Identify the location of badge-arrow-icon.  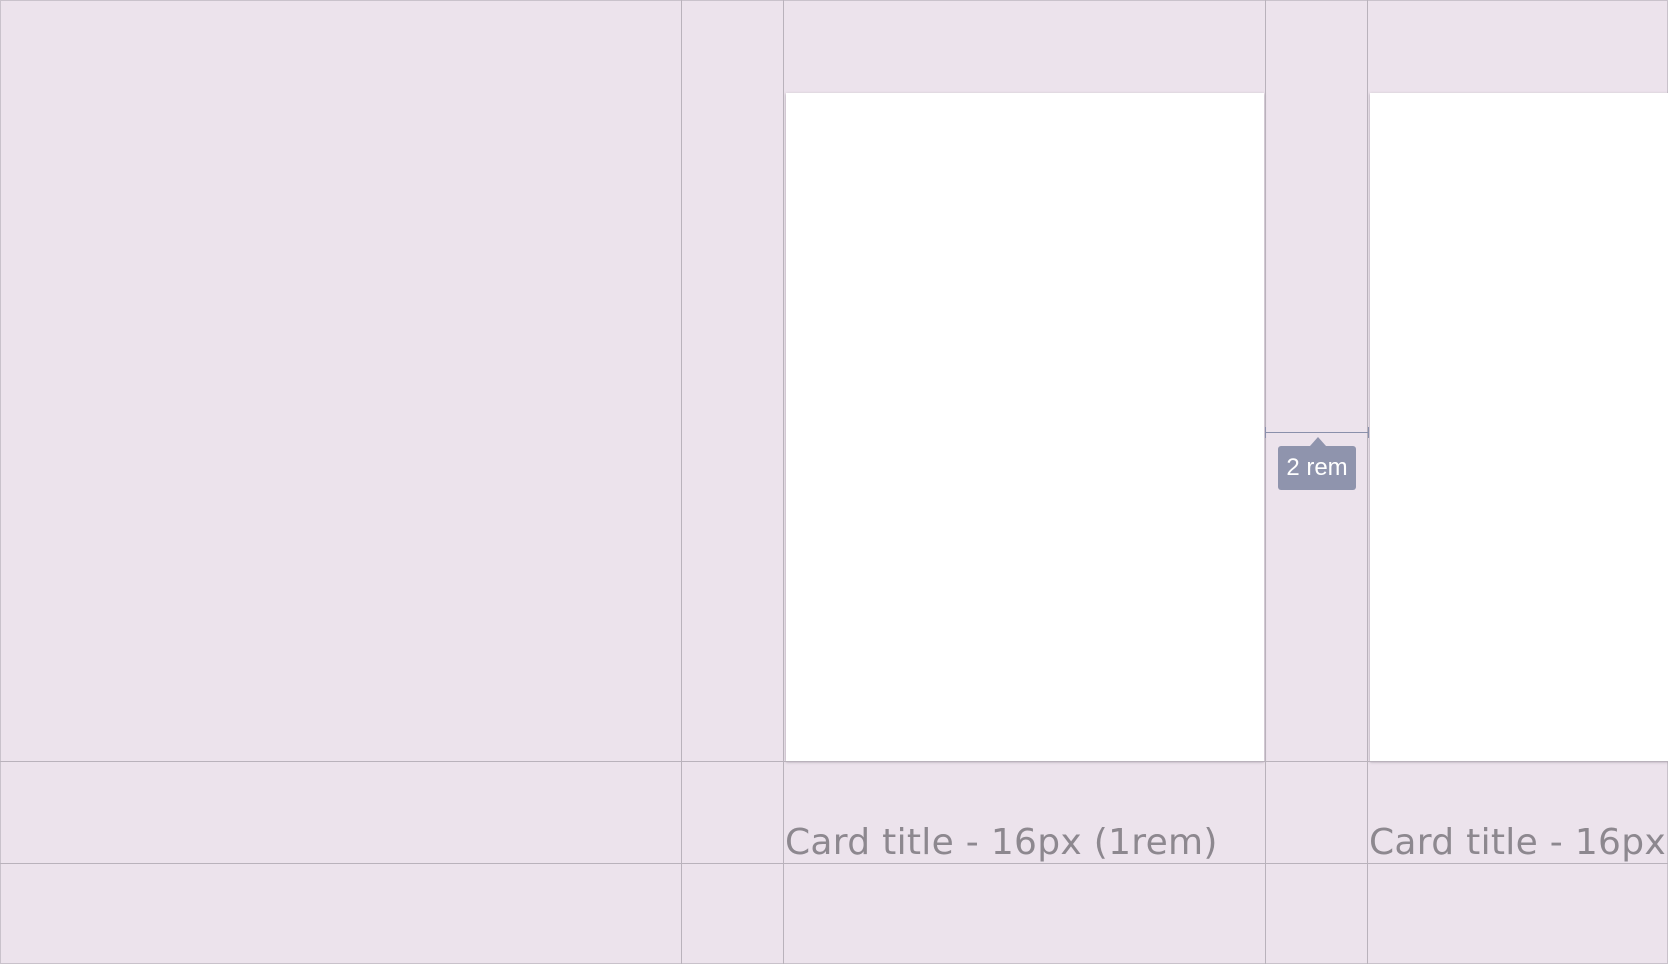
(1318, 441).